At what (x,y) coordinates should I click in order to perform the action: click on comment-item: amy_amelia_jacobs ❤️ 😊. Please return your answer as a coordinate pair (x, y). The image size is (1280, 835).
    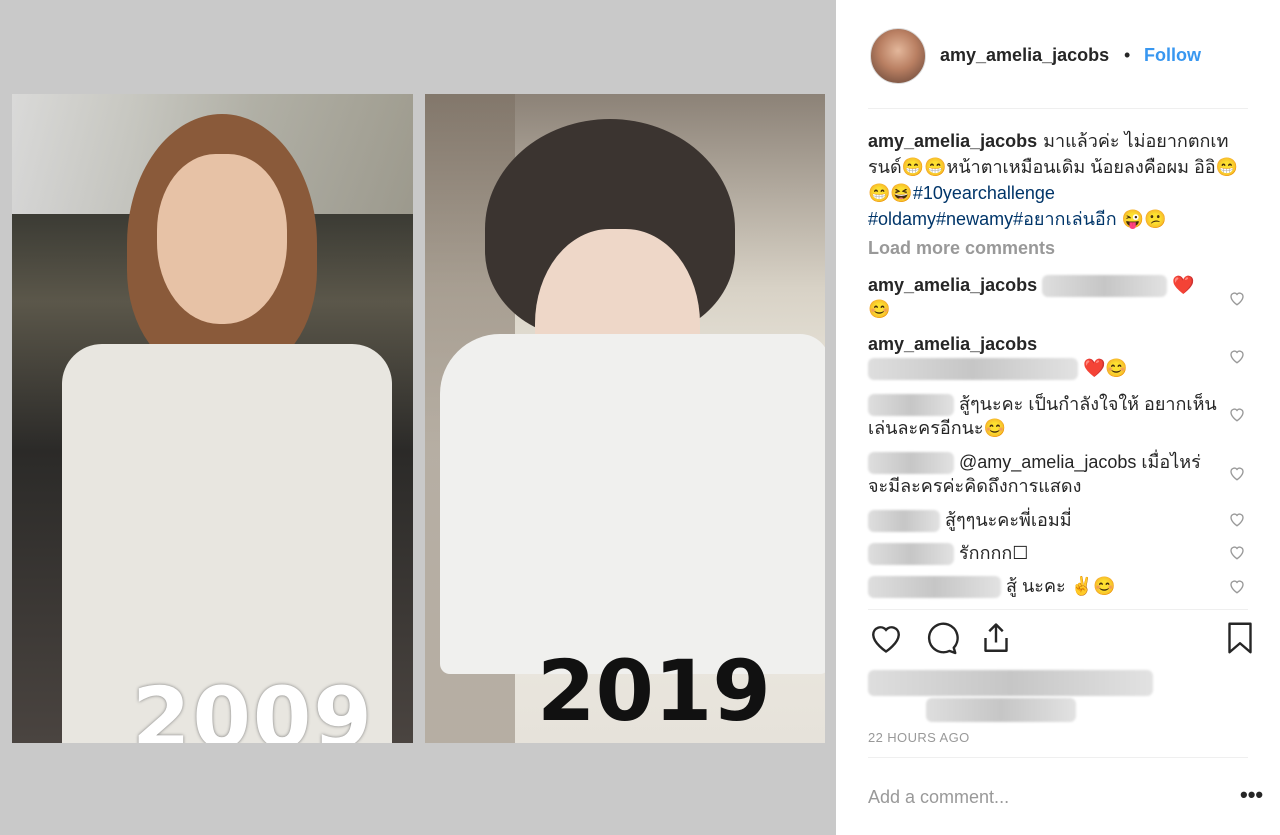
    Looking at the image, I should click on (1043, 297).